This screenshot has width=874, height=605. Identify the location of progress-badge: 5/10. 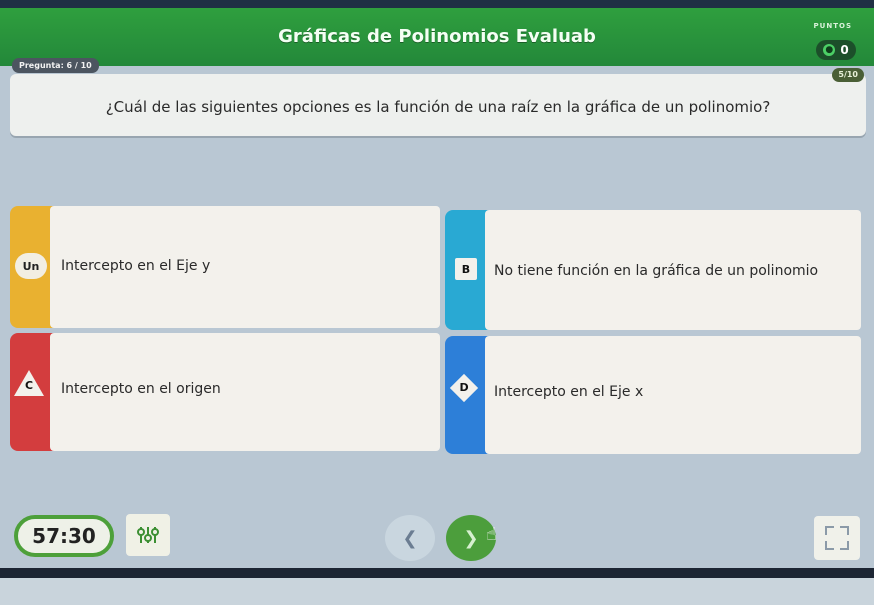
(848, 75).